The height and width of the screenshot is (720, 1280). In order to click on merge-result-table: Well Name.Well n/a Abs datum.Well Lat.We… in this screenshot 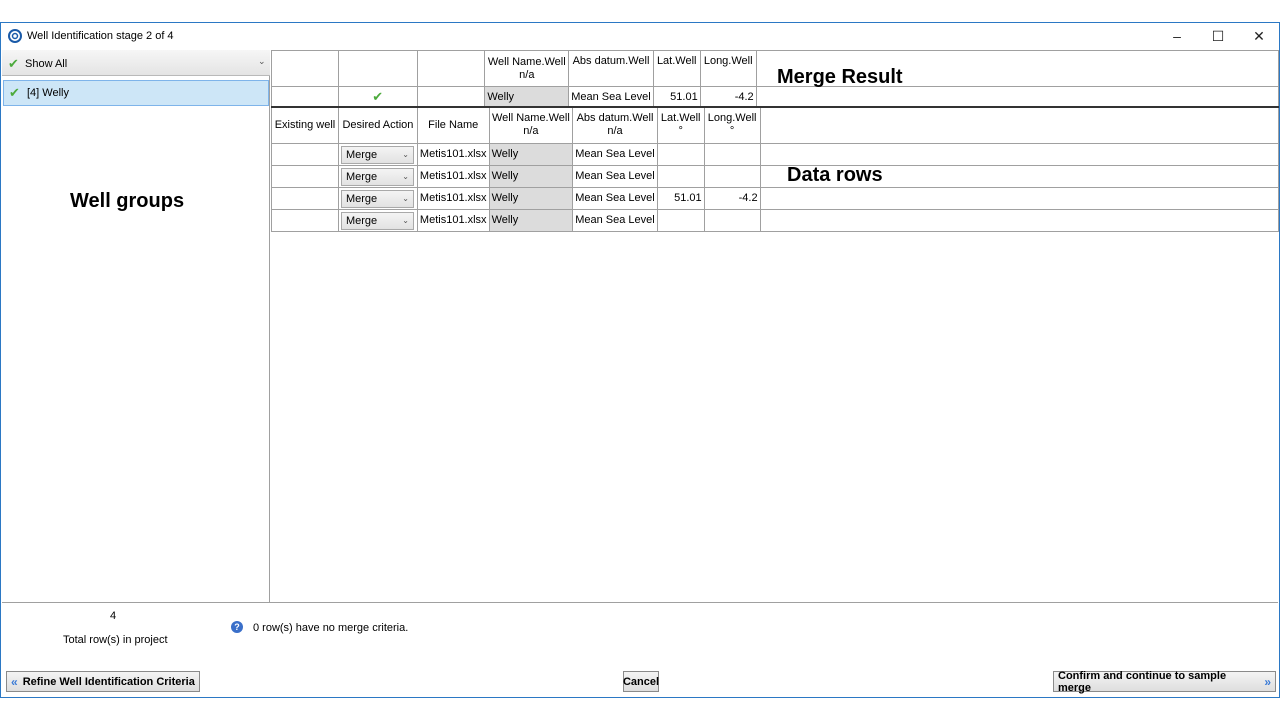, I will do `click(775, 80)`.